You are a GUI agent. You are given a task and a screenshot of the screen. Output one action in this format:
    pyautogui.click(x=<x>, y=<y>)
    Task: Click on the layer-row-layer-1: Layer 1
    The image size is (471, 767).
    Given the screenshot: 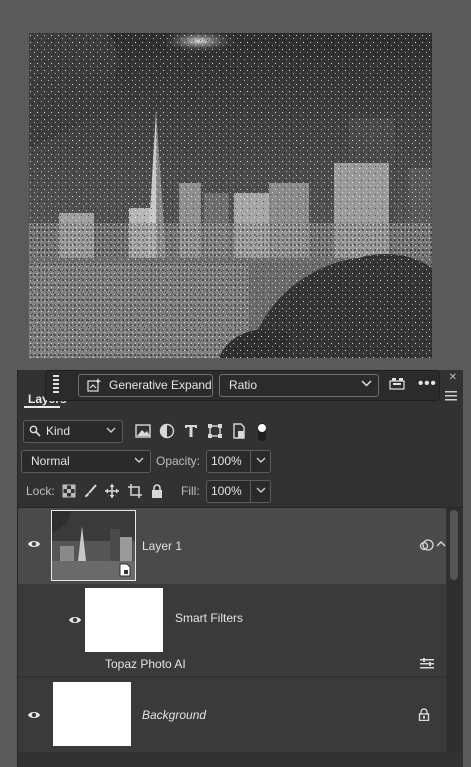 What is the action you would take?
    pyautogui.click(x=232, y=546)
    